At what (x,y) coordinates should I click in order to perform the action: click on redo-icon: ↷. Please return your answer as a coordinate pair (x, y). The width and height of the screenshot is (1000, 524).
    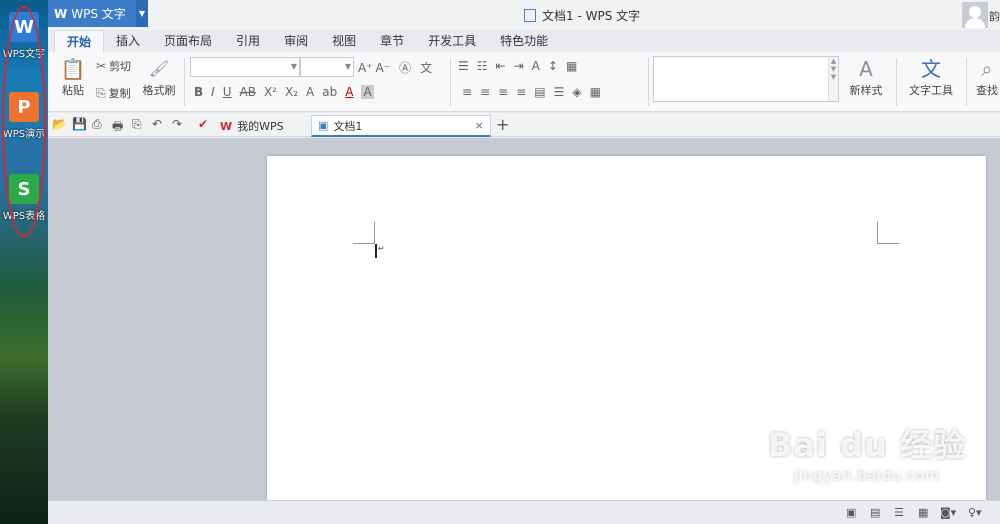
    Looking at the image, I should click on (177, 124).